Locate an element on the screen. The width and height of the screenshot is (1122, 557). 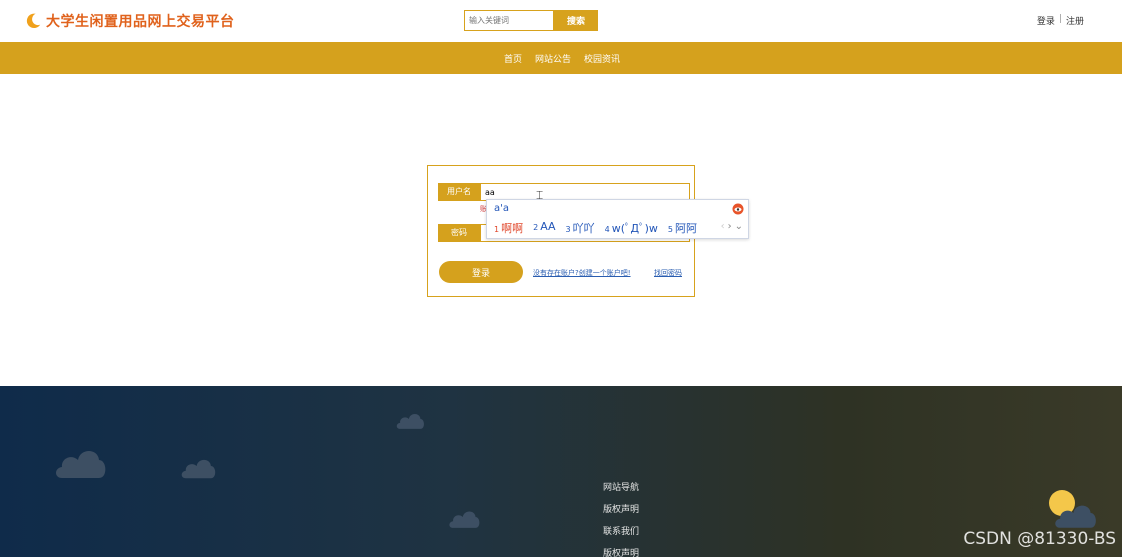
logo: 大学生闲置用品网上交易平台 is located at coordinates (129, 21).